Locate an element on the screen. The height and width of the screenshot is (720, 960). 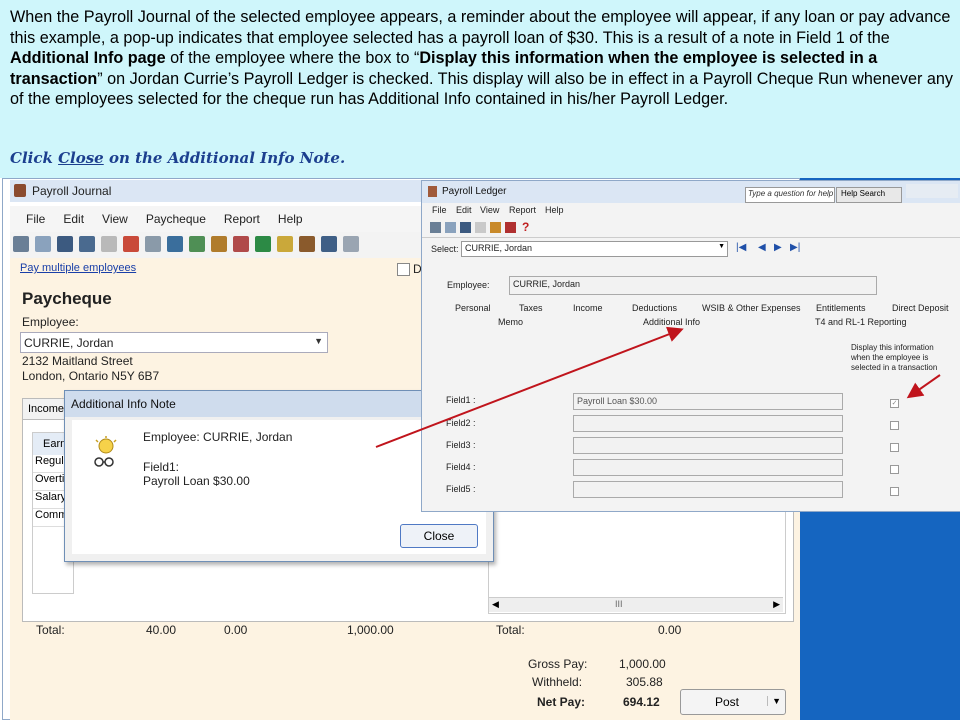
annotation-arrows is located at coordinates (658, 387).